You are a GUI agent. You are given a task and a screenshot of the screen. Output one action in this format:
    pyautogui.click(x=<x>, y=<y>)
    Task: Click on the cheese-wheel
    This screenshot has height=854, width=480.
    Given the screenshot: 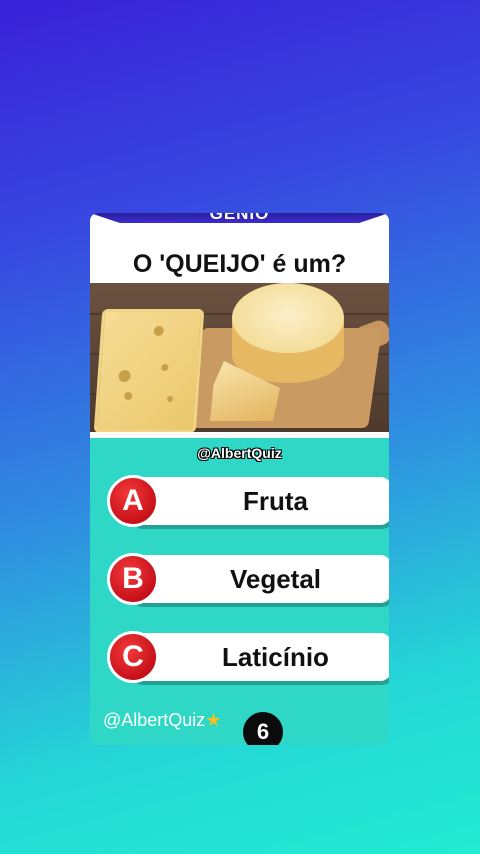 What is the action you would take?
    pyautogui.click(x=288, y=318)
    